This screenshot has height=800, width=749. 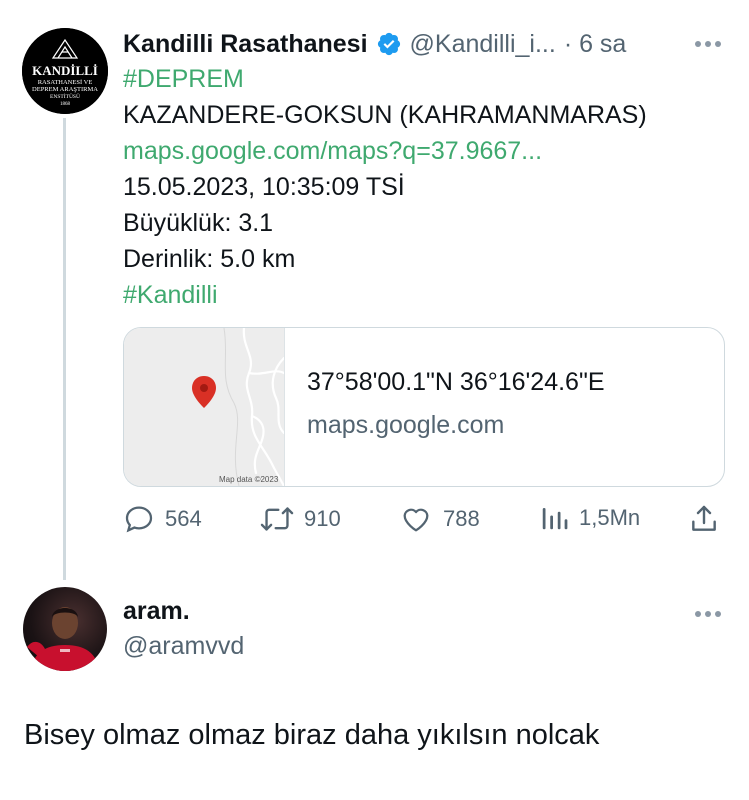 What do you see at coordinates (555, 519) in the screenshot?
I see `views-chart-icon` at bounding box center [555, 519].